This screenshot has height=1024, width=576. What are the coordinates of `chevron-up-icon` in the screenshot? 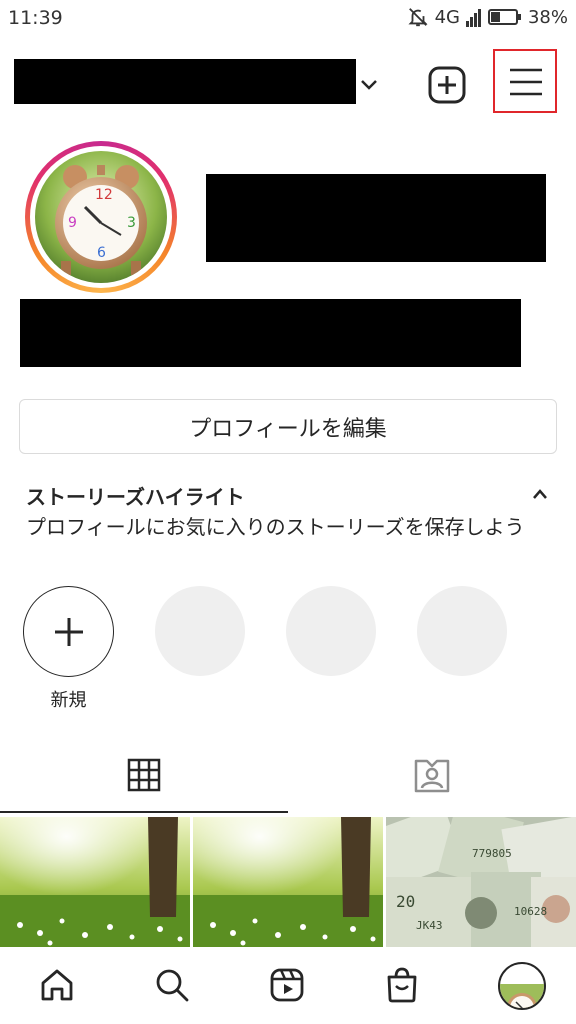 It's located at (540, 494).